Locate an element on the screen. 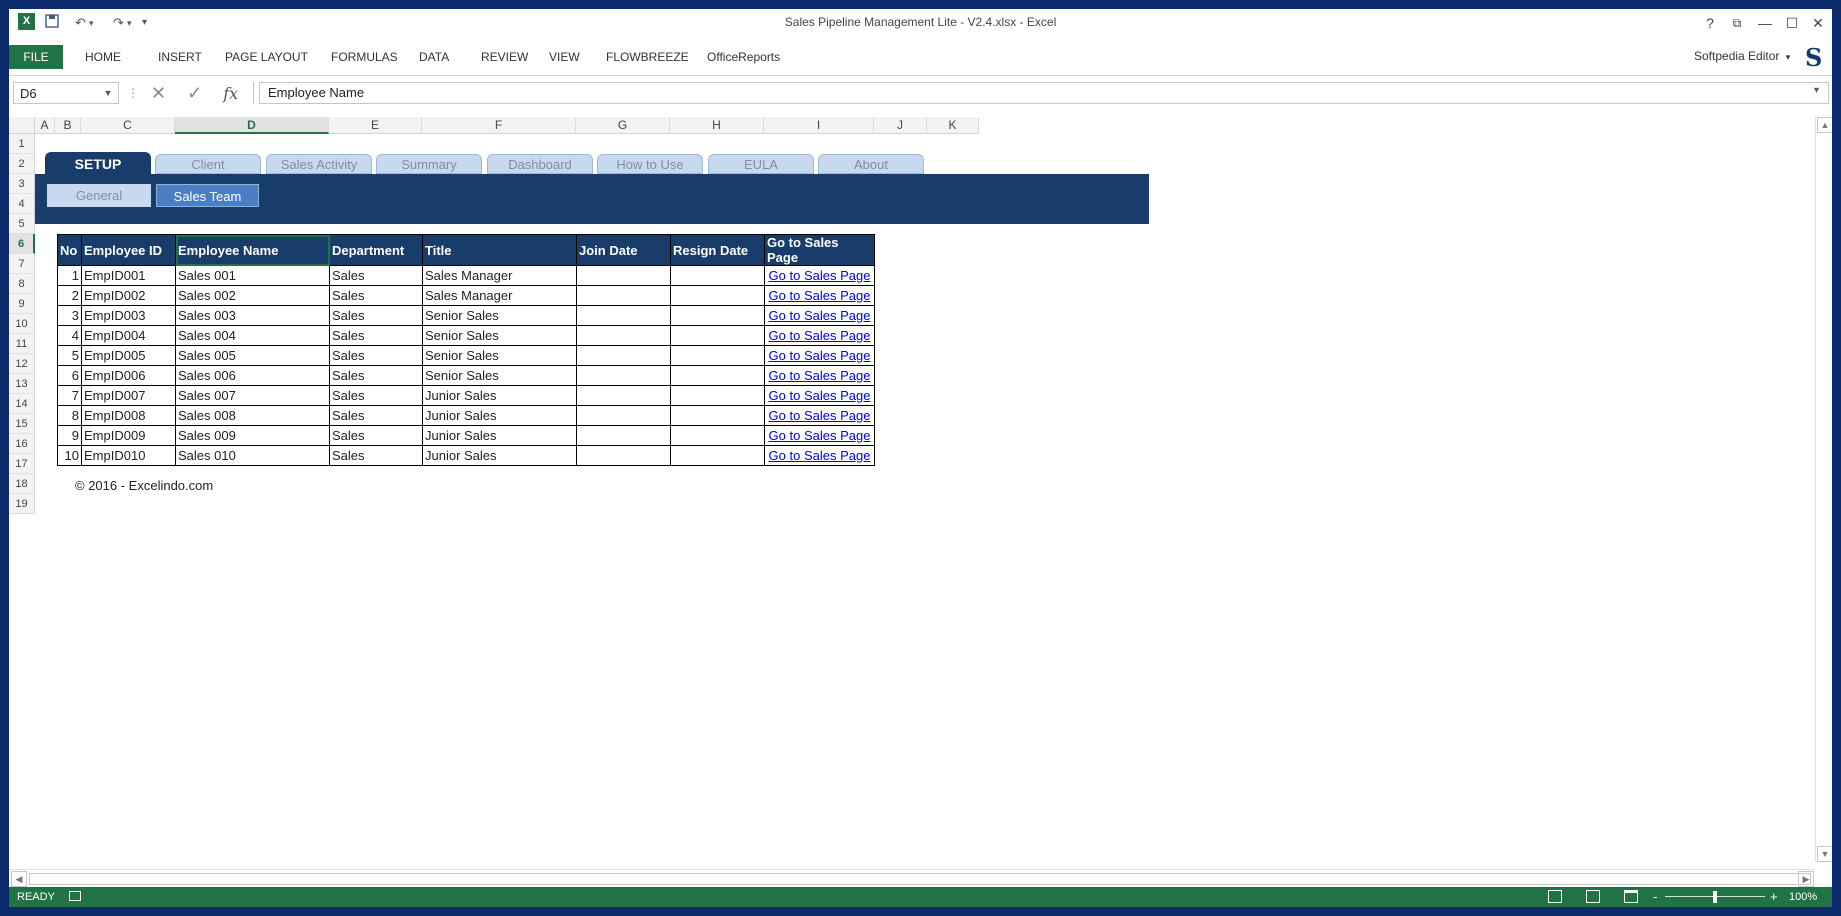  page-layout-view-icon is located at coordinates (1593, 896).